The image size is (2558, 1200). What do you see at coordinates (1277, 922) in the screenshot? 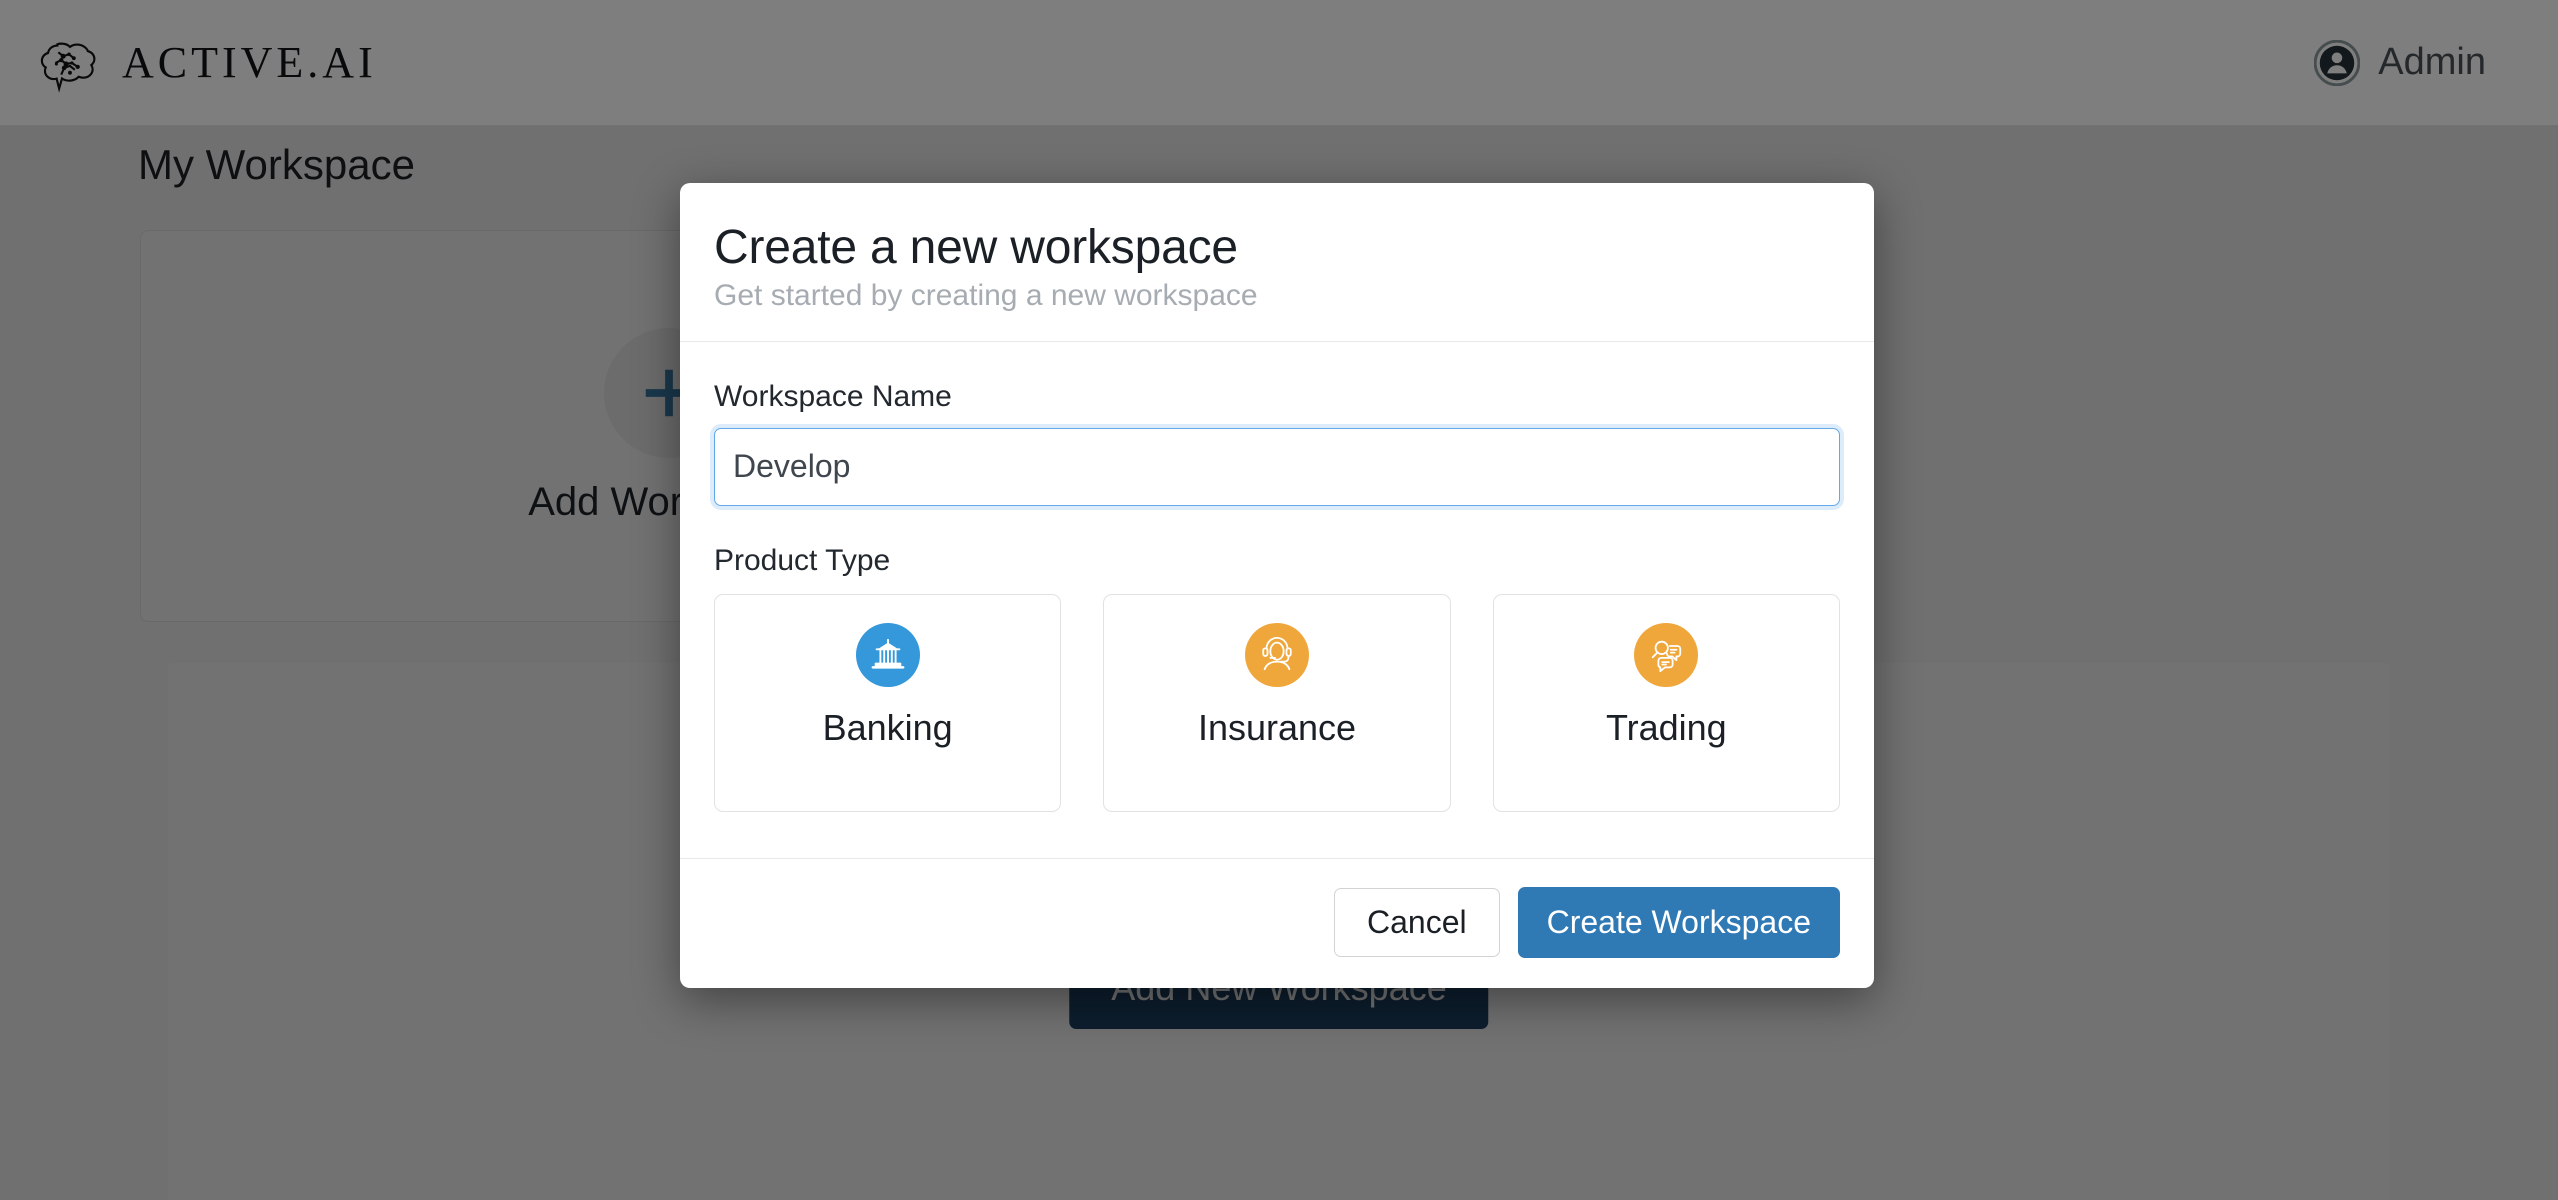
I see `dialog-footer: Cancel Create Workspace` at bounding box center [1277, 922].